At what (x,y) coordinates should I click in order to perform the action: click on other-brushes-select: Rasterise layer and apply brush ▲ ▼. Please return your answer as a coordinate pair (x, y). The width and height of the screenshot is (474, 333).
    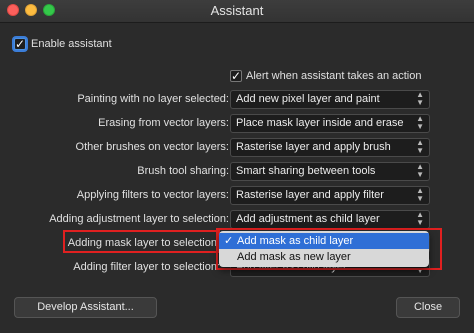
    Looking at the image, I should click on (330, 147).